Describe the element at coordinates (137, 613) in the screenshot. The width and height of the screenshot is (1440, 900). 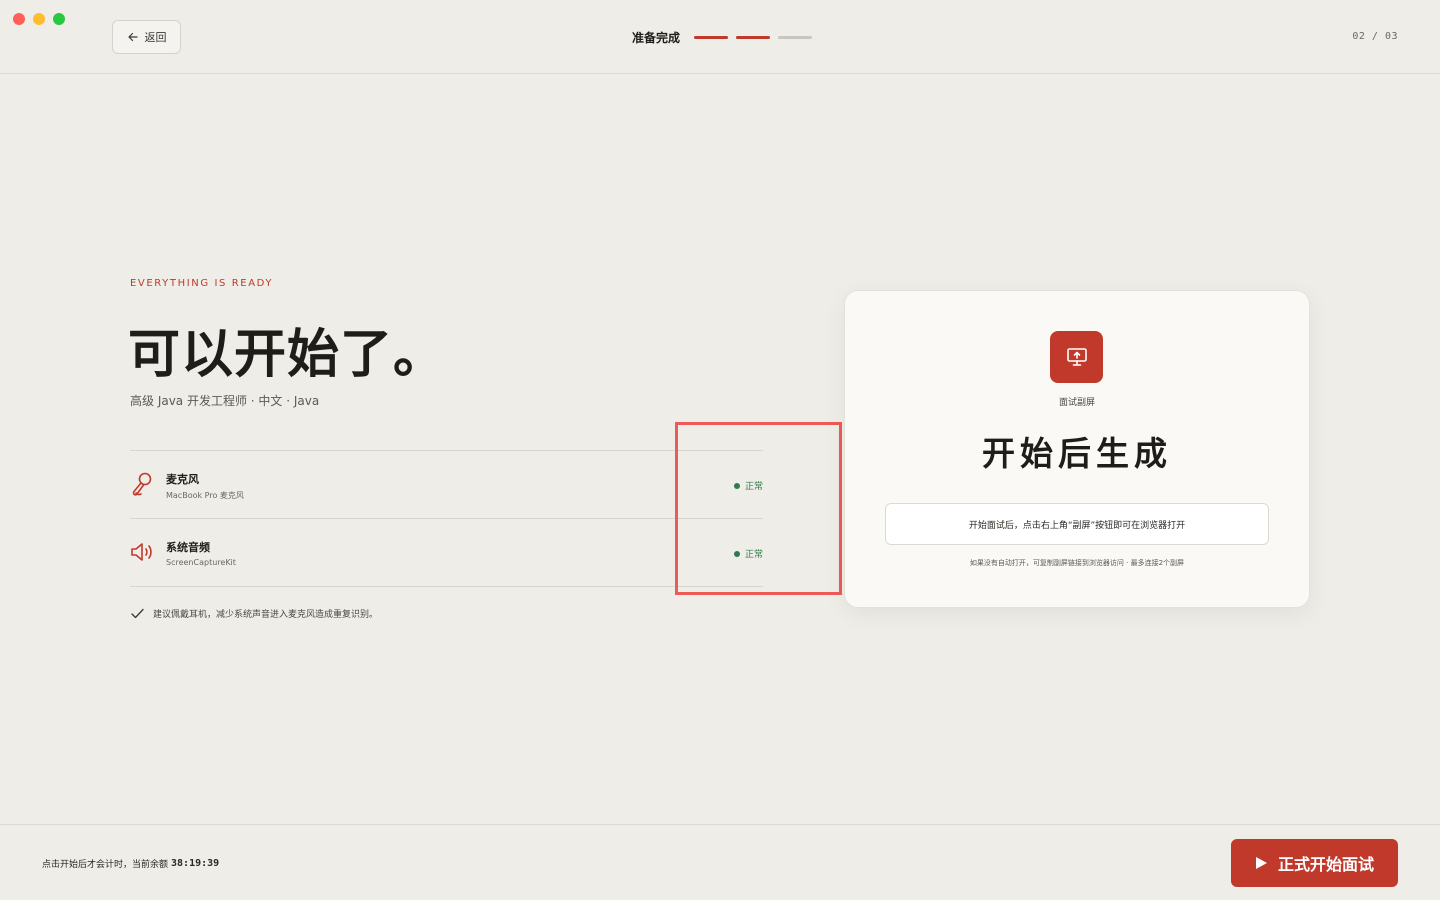
I see `check-icon` at that location.